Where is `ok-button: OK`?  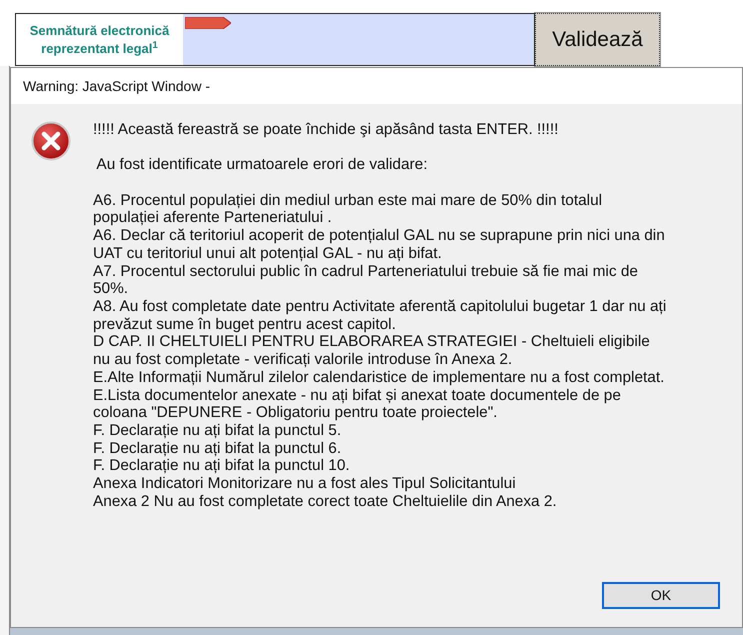
ok-button: OK is located at coordinates (661, 595).